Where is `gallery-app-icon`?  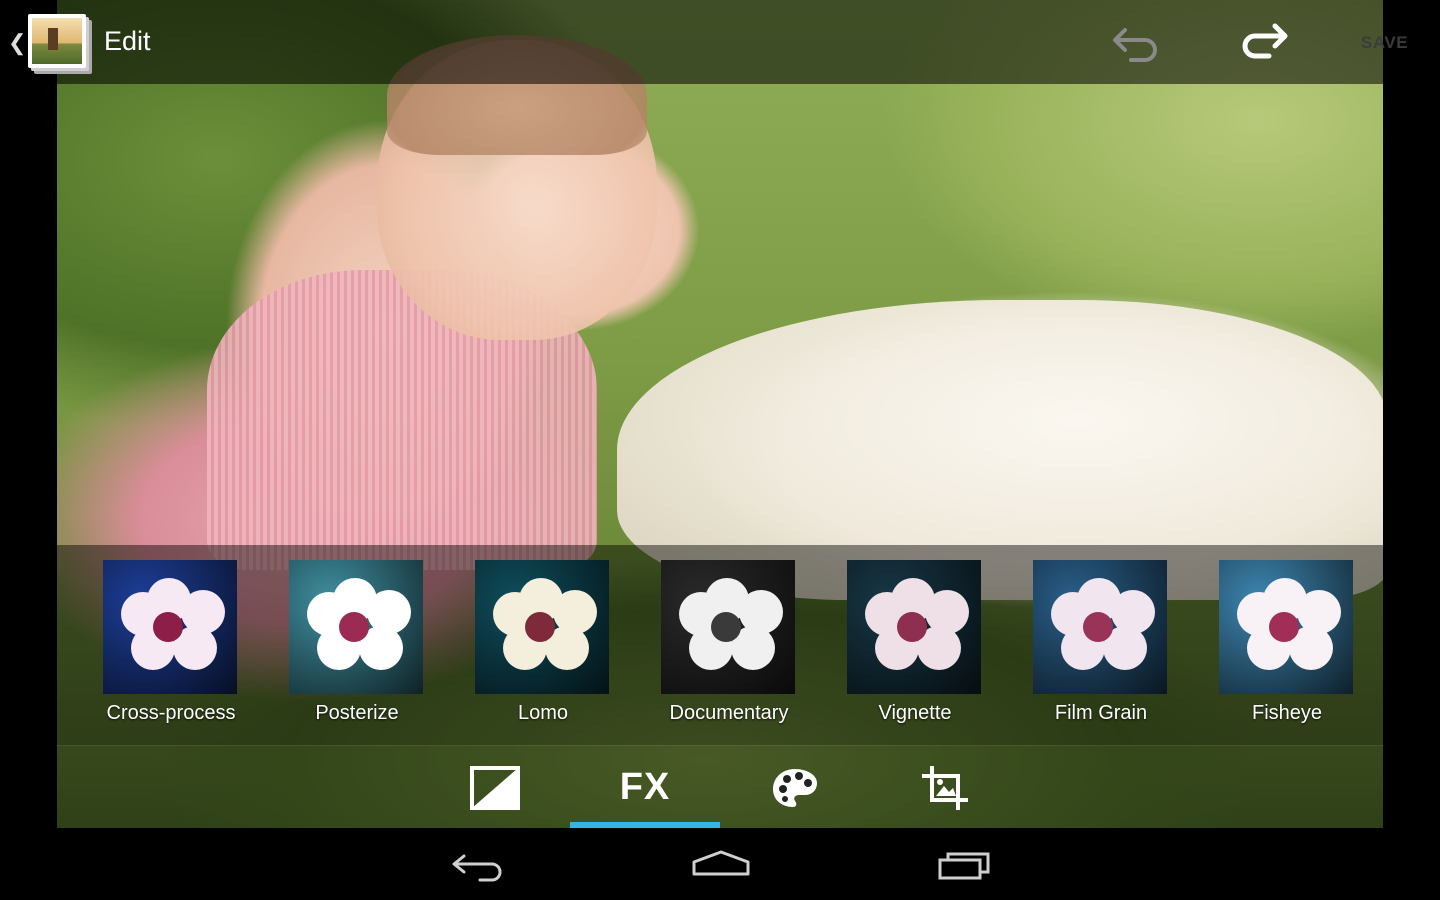
gallery-app-icon is located at coordinates (57, 41).